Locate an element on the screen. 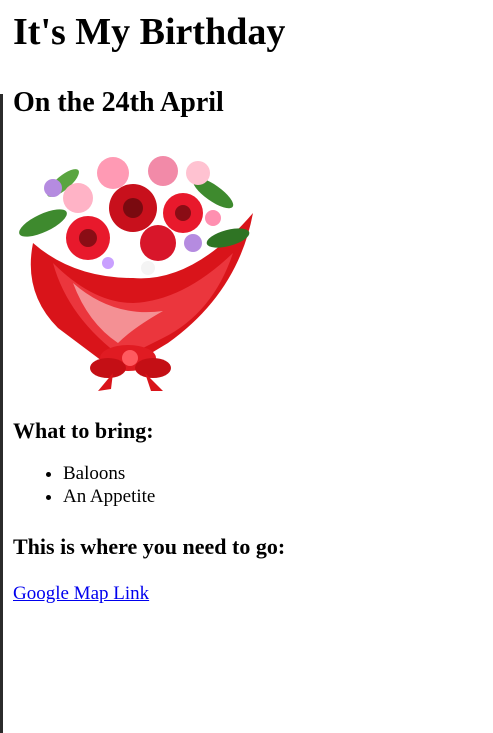 This screenshot has height=733, width=493. date-heading: On the 24th April is located at coordinates (118, 102).